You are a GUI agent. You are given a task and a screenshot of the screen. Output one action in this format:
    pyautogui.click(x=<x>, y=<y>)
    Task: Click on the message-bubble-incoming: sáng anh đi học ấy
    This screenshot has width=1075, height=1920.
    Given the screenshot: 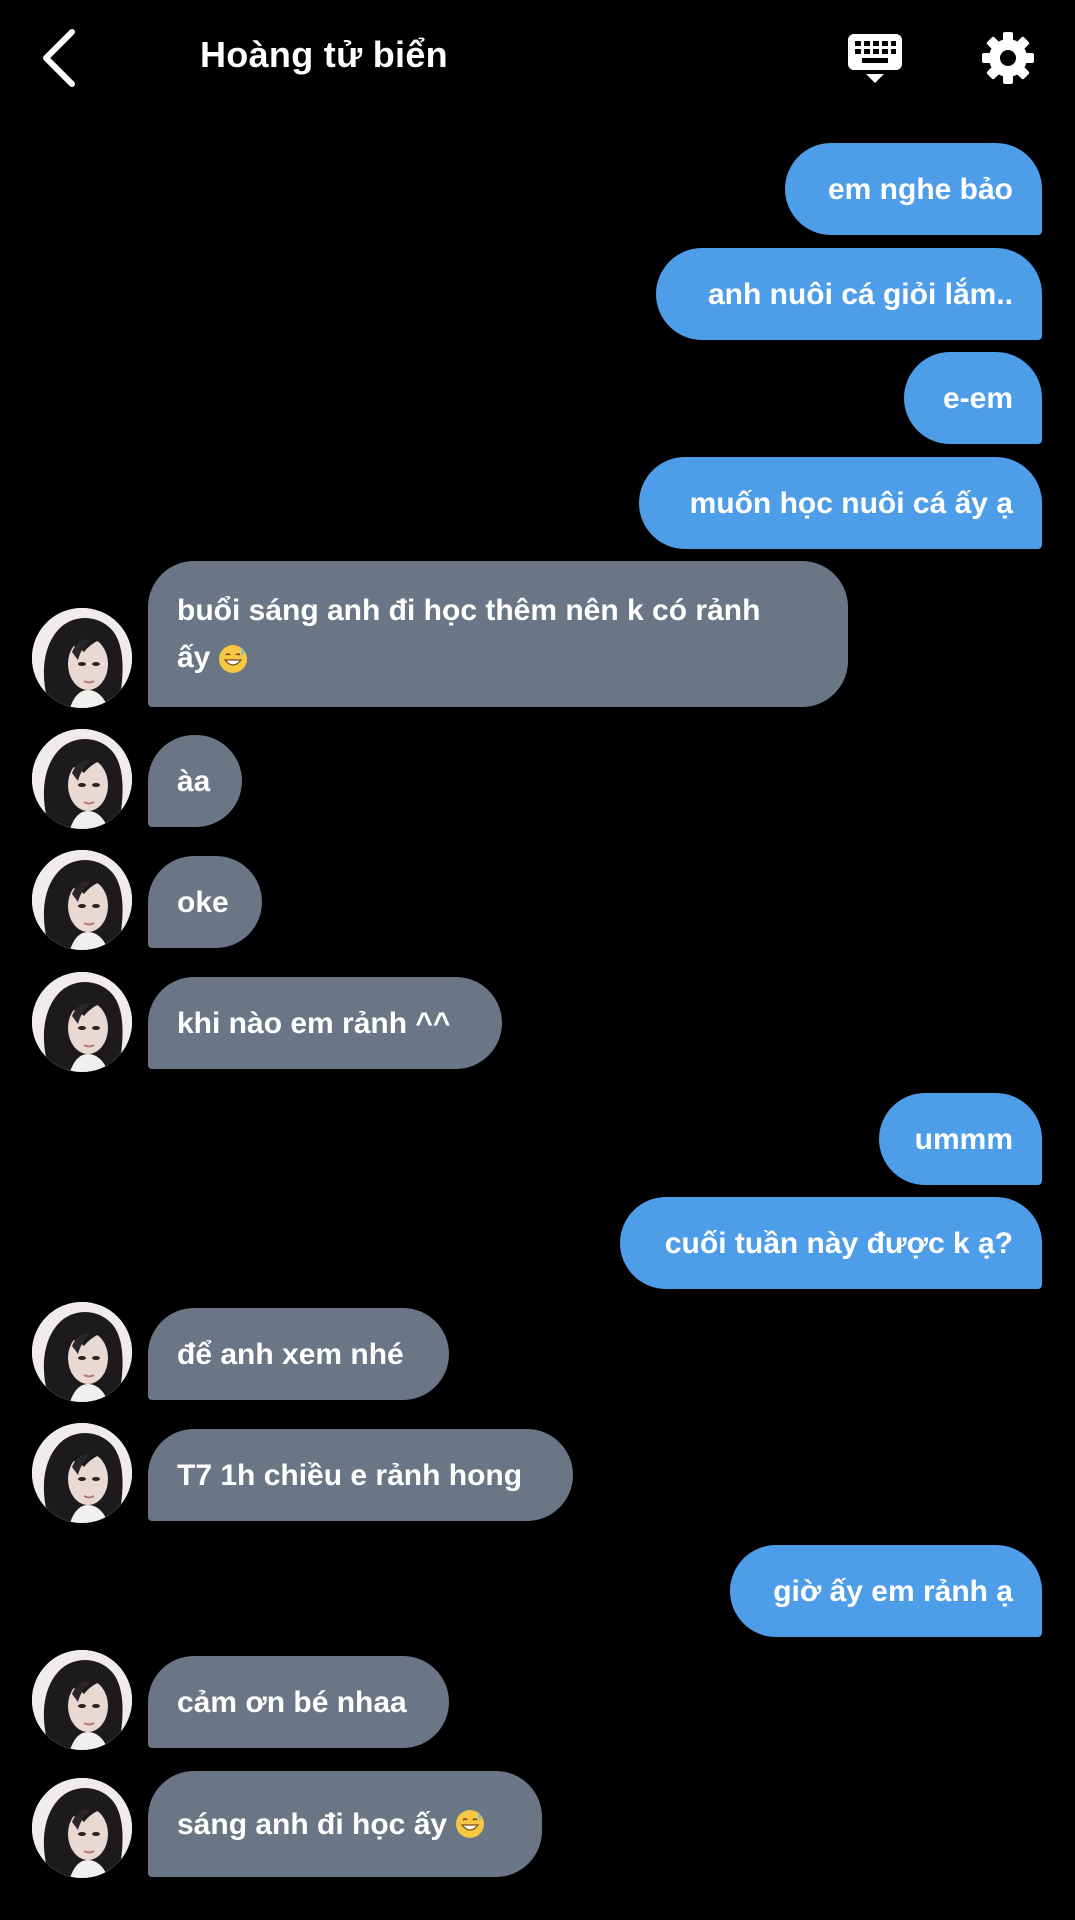 What is the action you would take?
    pyautogui.click(x=345, y=1824)
    